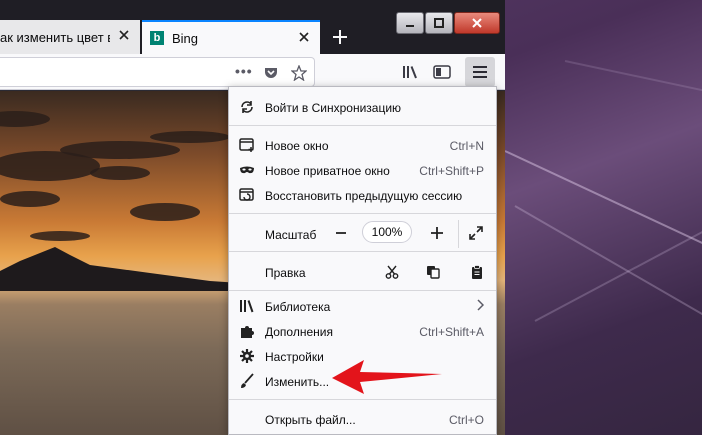  I want to click on tab-inactive: ак изменить цвет вкл, so click(70, 37).